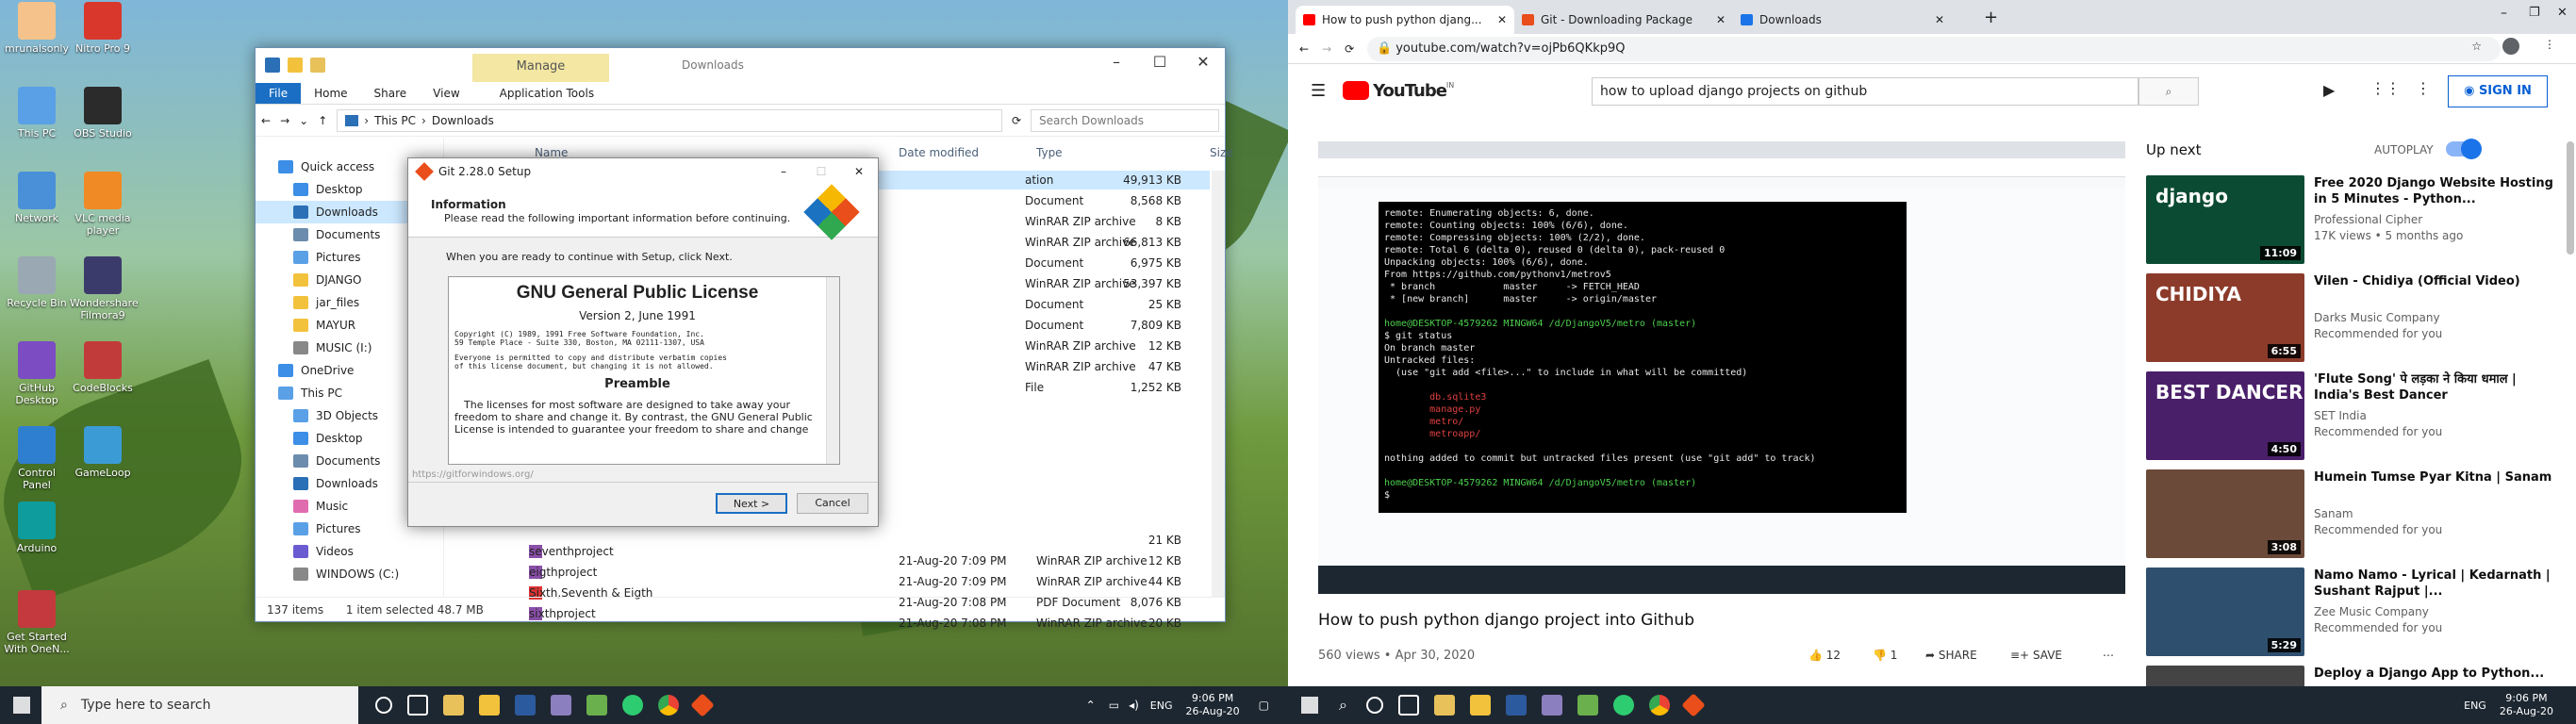 Image resolution: width=2576 pixels, height=724 pixels. I want to click on video-thumbnail: BEST DANCER 4:50, so click(2225, 415).